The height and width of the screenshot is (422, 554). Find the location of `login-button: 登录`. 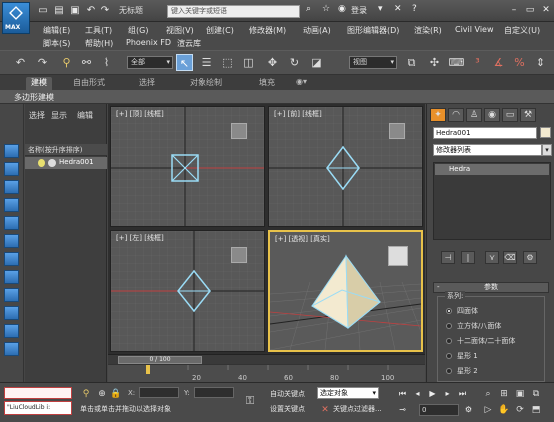

login-button: 登录 is located at coordinates (359, 10).